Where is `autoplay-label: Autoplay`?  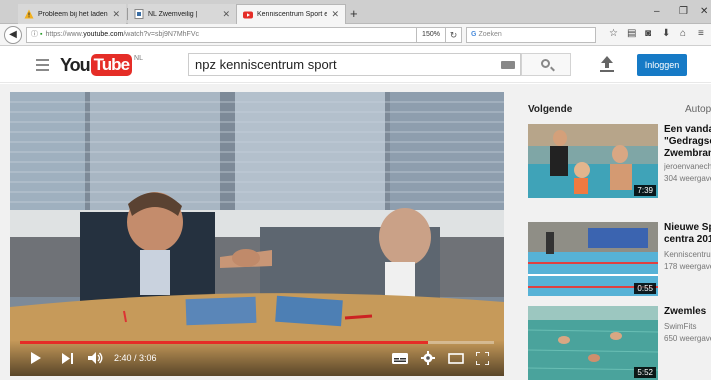
autoplay-label: Autoplay is located at coordinates (698, 109).